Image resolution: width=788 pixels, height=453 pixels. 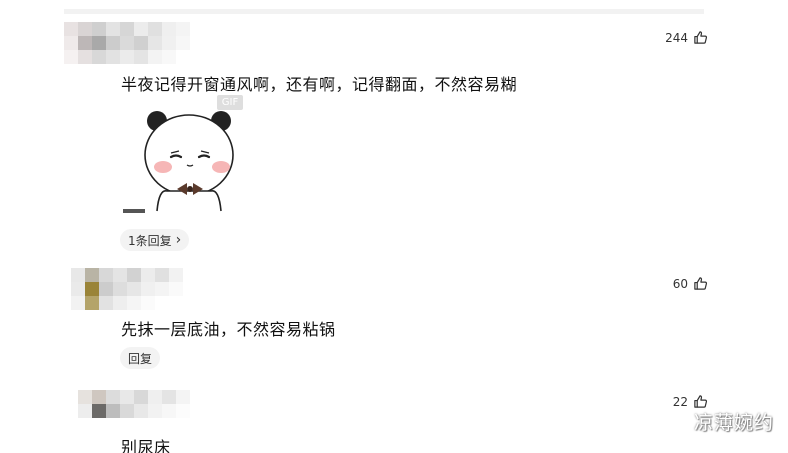 What do you see at coordinates (680, 401) in the screenshot?
I see `like-count: 22` at bounding box center [680, 401].